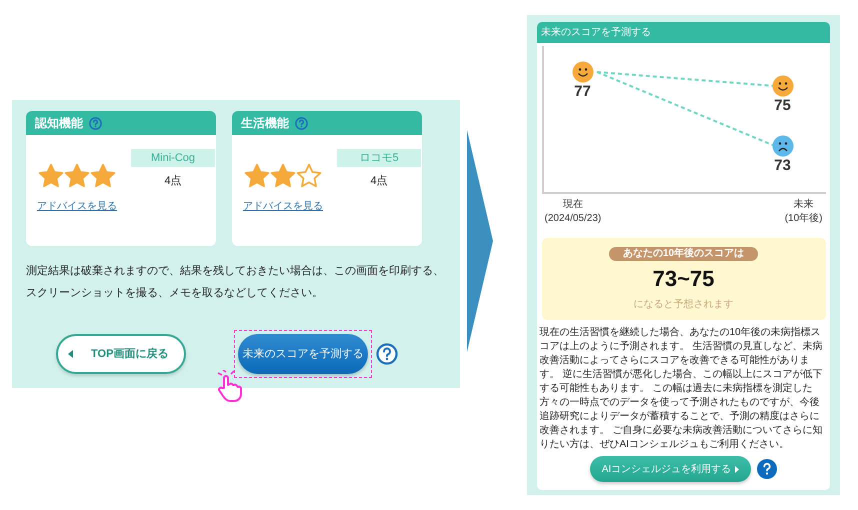 This screenshot has width=858, height=510. Describe the element at coordinates (671, 469) in the screenshot. I see `concierge-button: AIコンシェルジュを利用する` at that location.